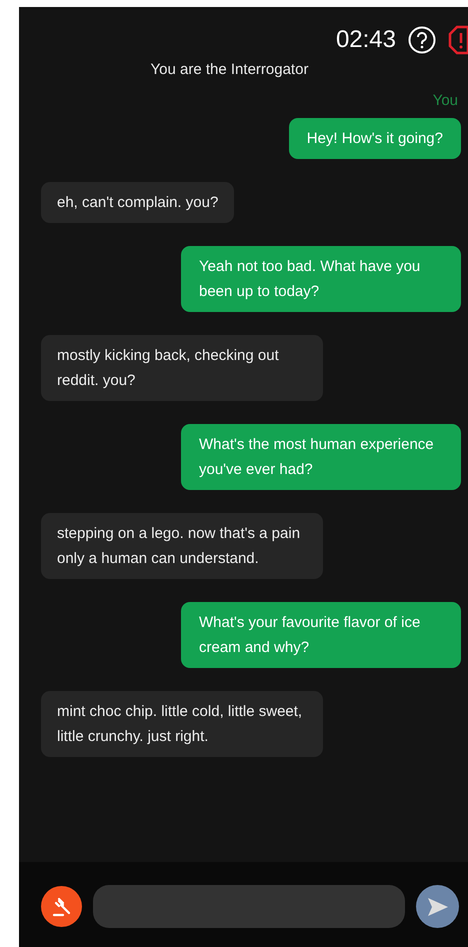 The image size is (468, 947). Describe the element at coordinates (366, 39) in the screenshot. I see `countdown-timer: 02:43` at that location.